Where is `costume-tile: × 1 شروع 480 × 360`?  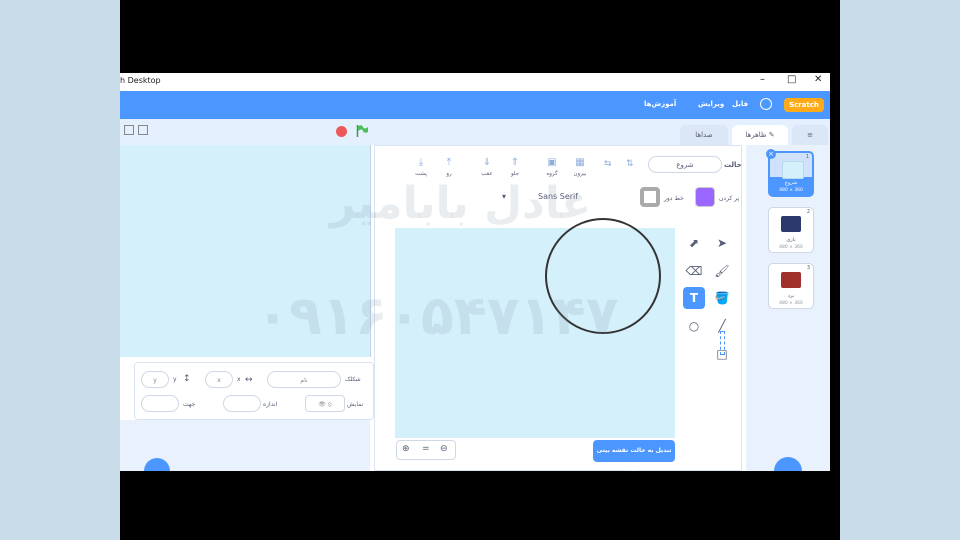 costume-tile: × 1 شروع 480 × 360 is located at coordinates (790, 173).